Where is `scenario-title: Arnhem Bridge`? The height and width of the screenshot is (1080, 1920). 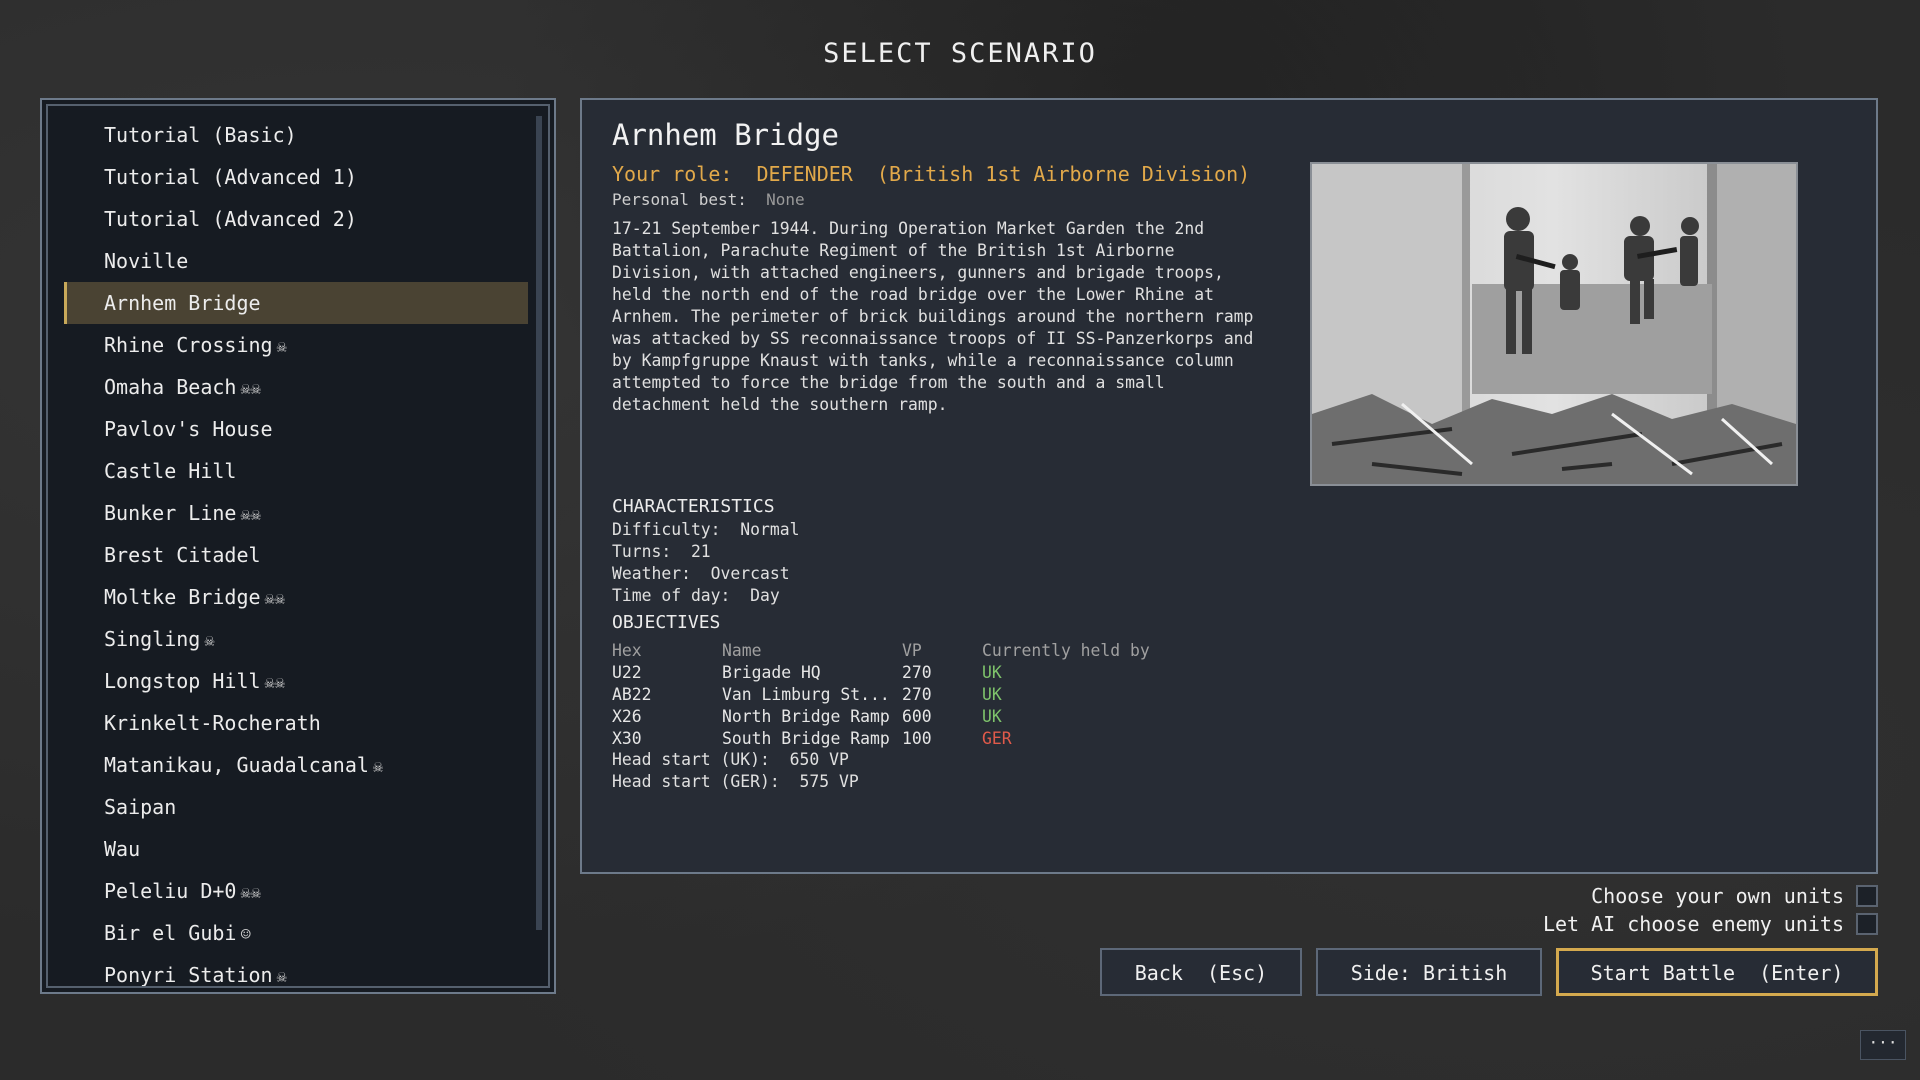
scenario-title: Arnhem Bridge is located at coordinates (725, 135).